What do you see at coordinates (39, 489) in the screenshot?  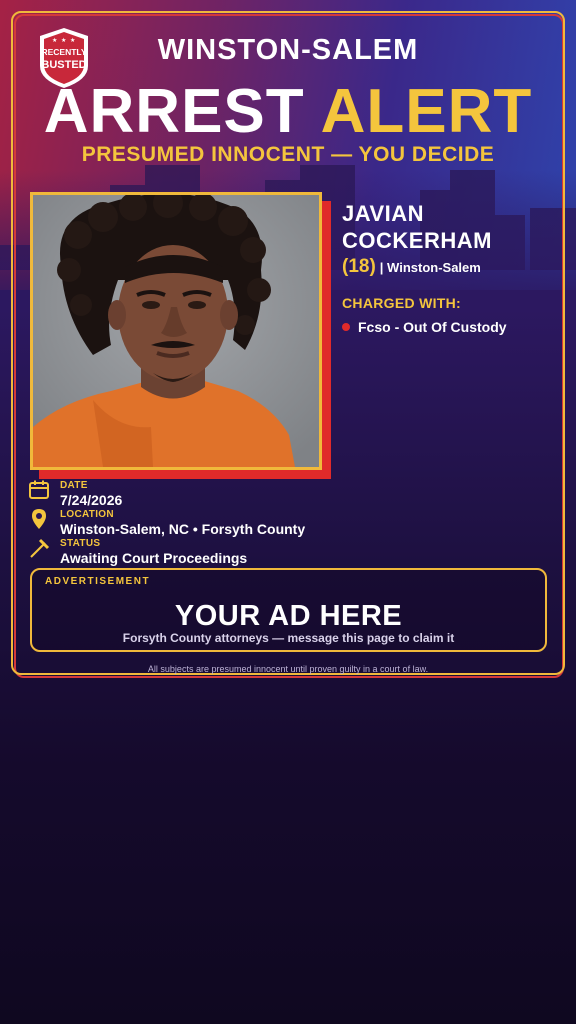 I see `calendar-icon` at bounding box center [39, 489].